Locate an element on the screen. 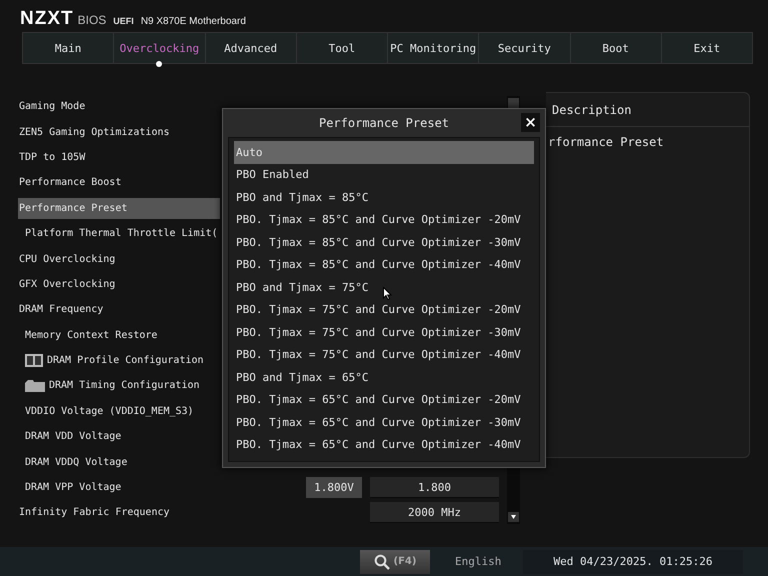 The width and height of the screenshot is (768, 576). setting-label: ZEN5 Gaming Optimizations is located at coordinates (94, 132).